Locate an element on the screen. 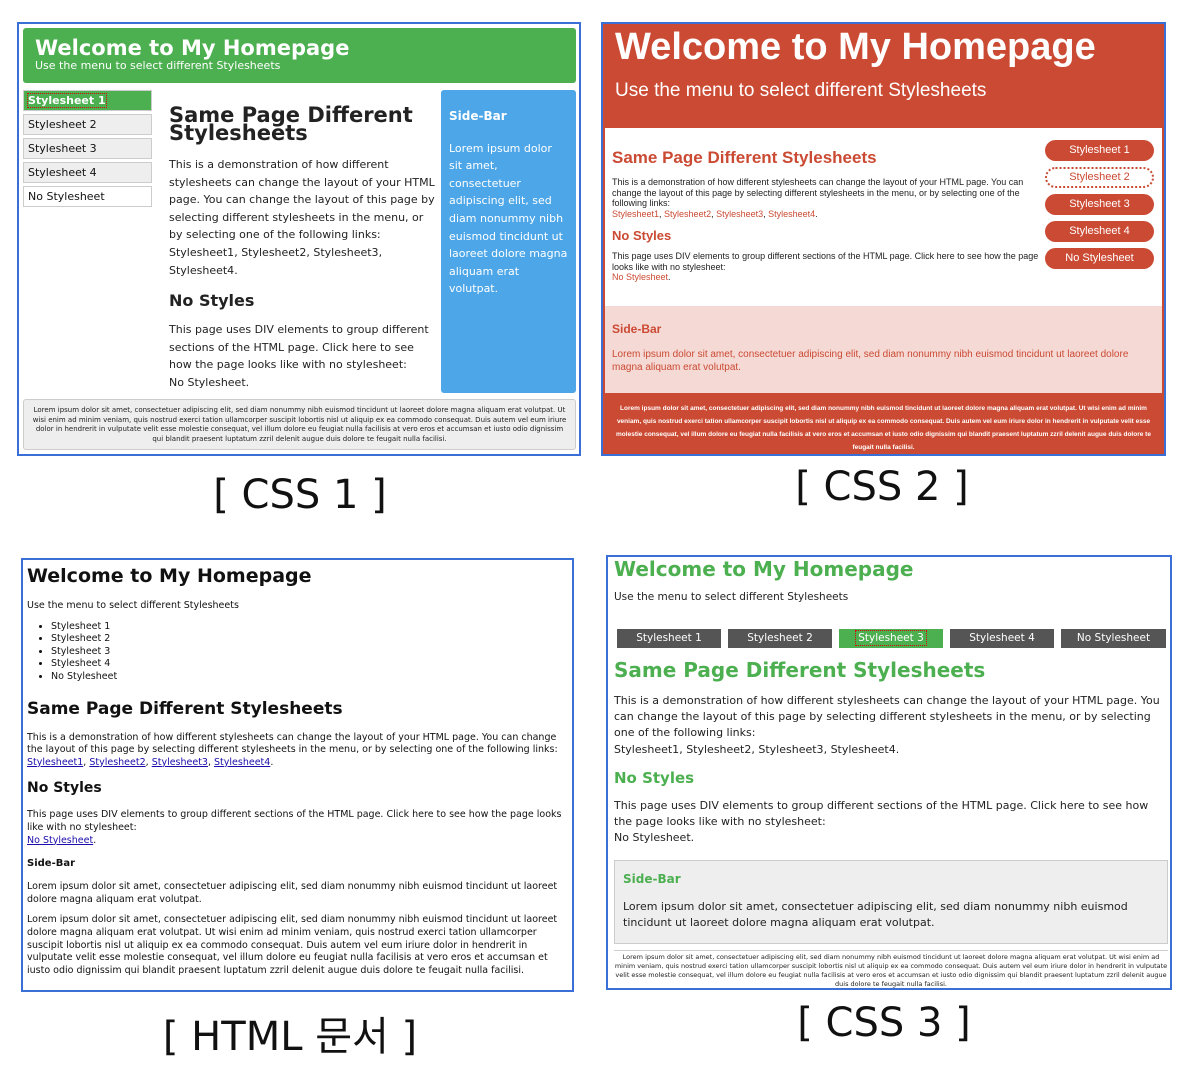 The image size is (1193, 1067). caption-css2: [ CSS 2 ] is located at coordinates (882, 487).